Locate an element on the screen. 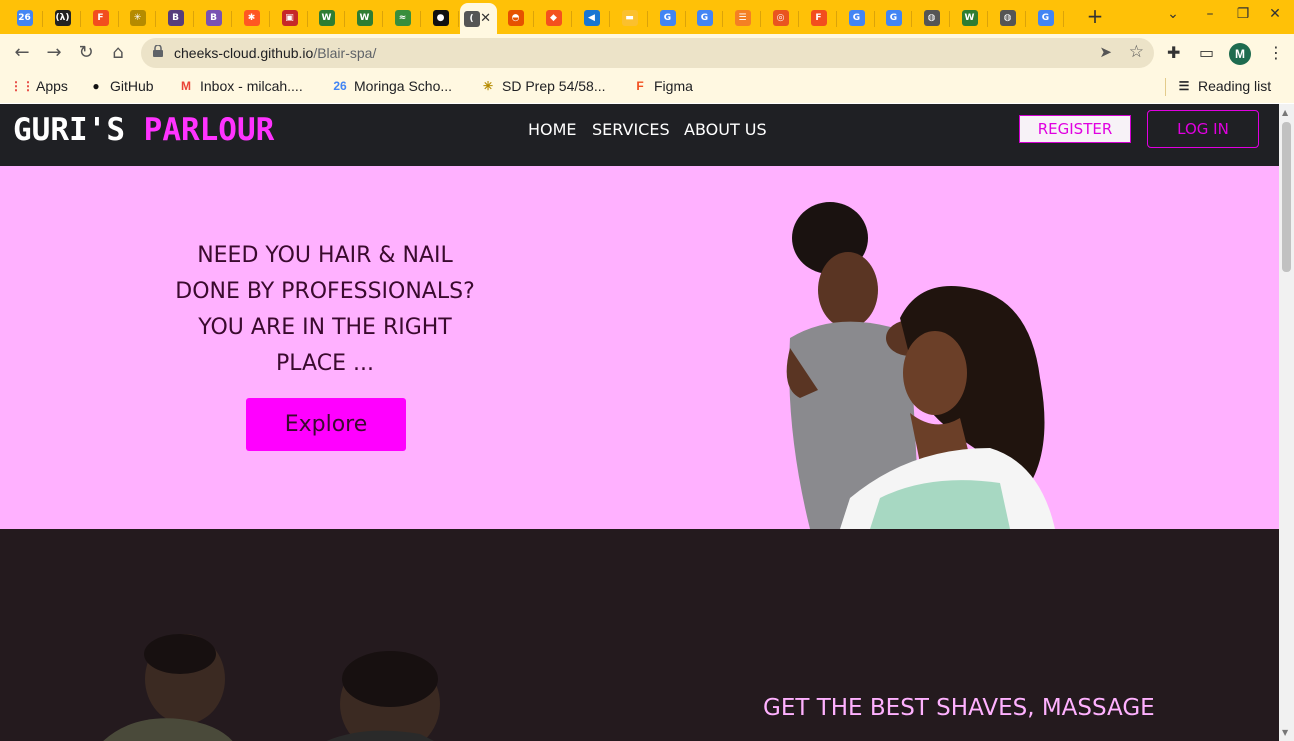  ubuntu-icon: ◎ is located at coordinates (780, 17).